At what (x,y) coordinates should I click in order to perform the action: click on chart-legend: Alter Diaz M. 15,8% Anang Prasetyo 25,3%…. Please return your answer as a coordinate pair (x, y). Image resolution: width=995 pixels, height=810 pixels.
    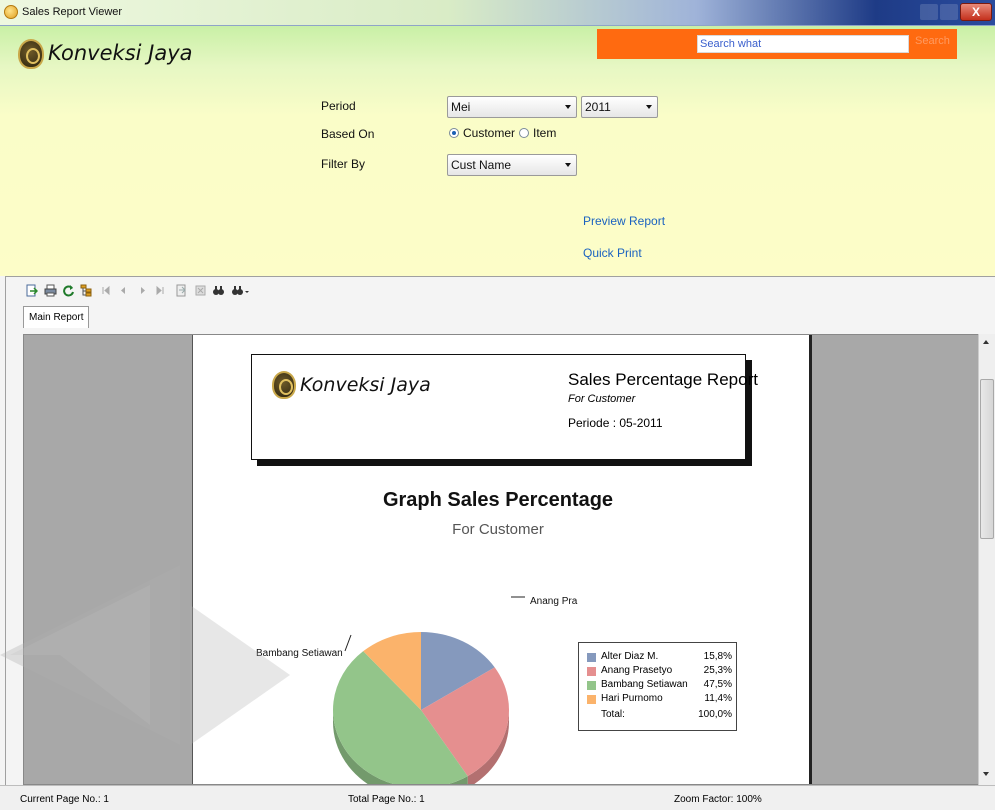
    Looking at the image, I should click on (657, 686).